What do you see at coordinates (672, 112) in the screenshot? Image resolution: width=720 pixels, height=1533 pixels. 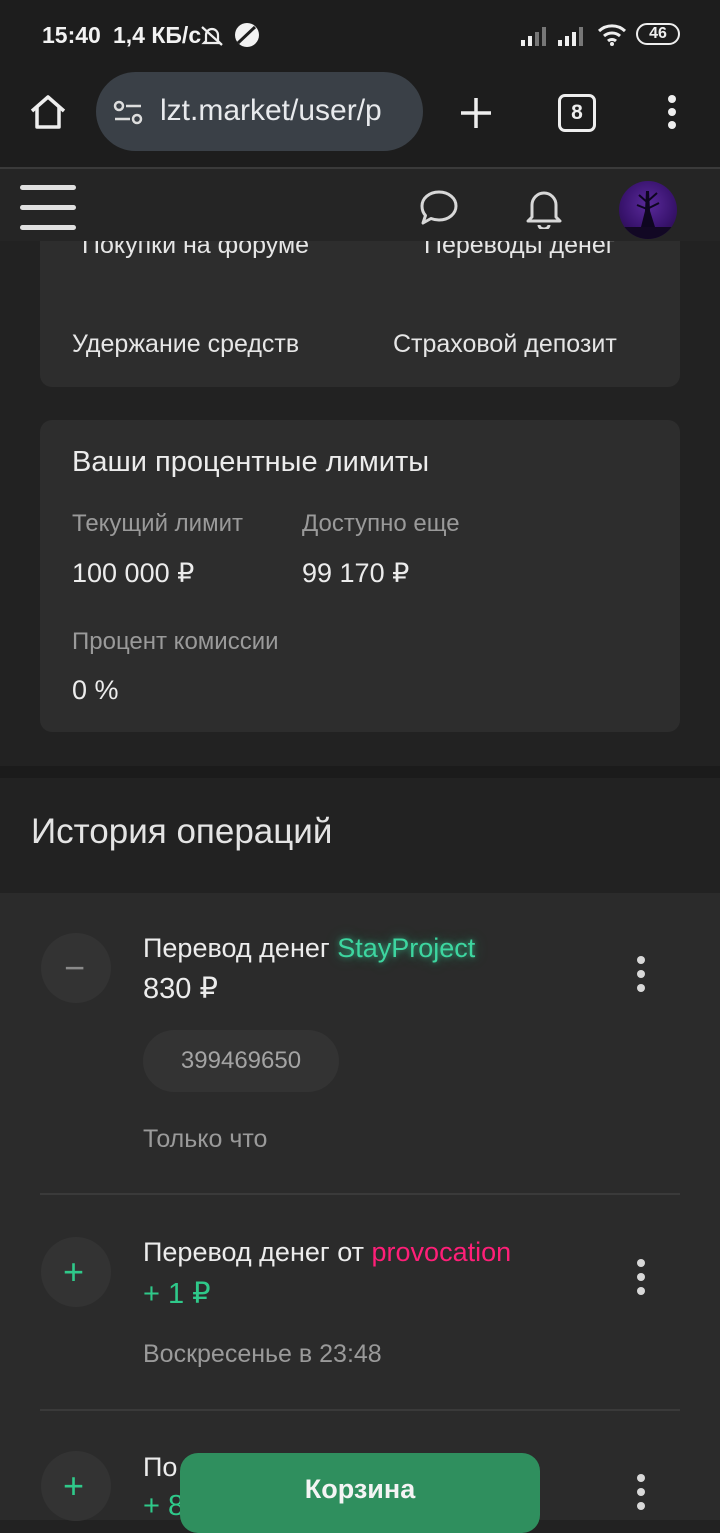 I see `more-icon` at bounding box center [672, 112].